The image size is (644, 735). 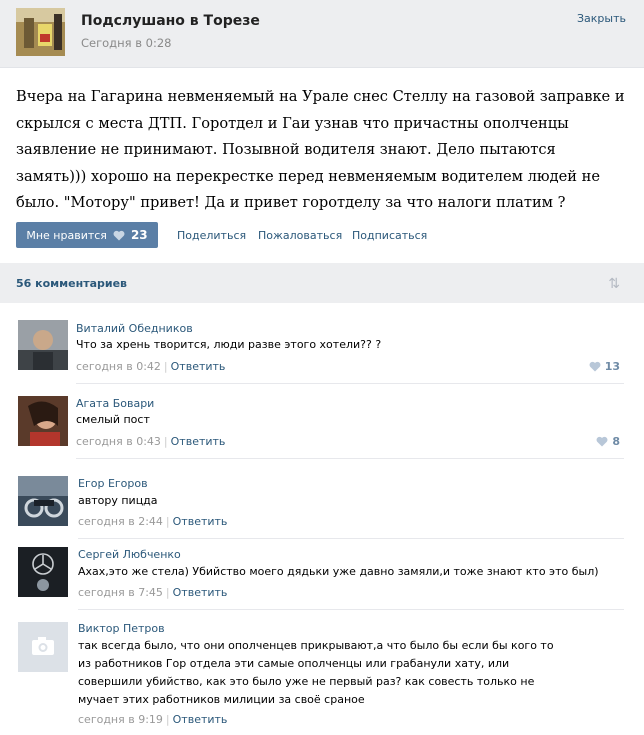 I want to click on close-link: Закрыть, so click(x=601, y=18).